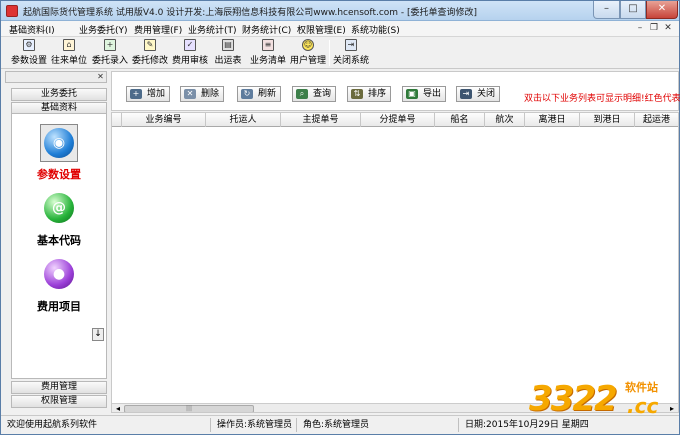 The width and height of the screenshot is (680, 435). Describe the element at coordinates (602, 99) in the screenshot. I see `hint-text: 双击以下业务列表可显示明细!红色代表` at that location.